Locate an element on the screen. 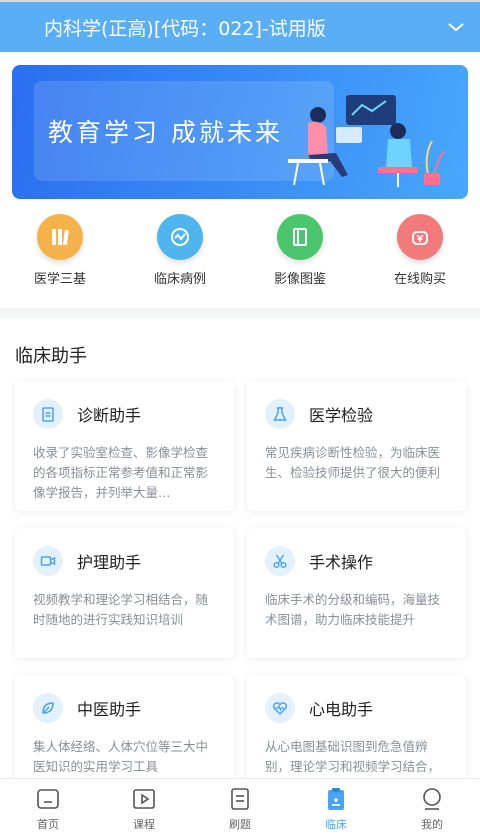 This screenshot has height=836, width=480. tab-label: 临床 is located at coordinates (336, 824).